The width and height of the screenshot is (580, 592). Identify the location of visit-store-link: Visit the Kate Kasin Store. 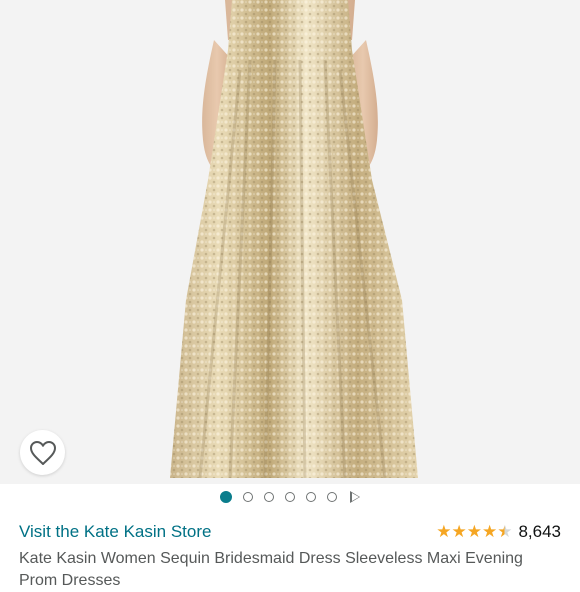
(115, 532).